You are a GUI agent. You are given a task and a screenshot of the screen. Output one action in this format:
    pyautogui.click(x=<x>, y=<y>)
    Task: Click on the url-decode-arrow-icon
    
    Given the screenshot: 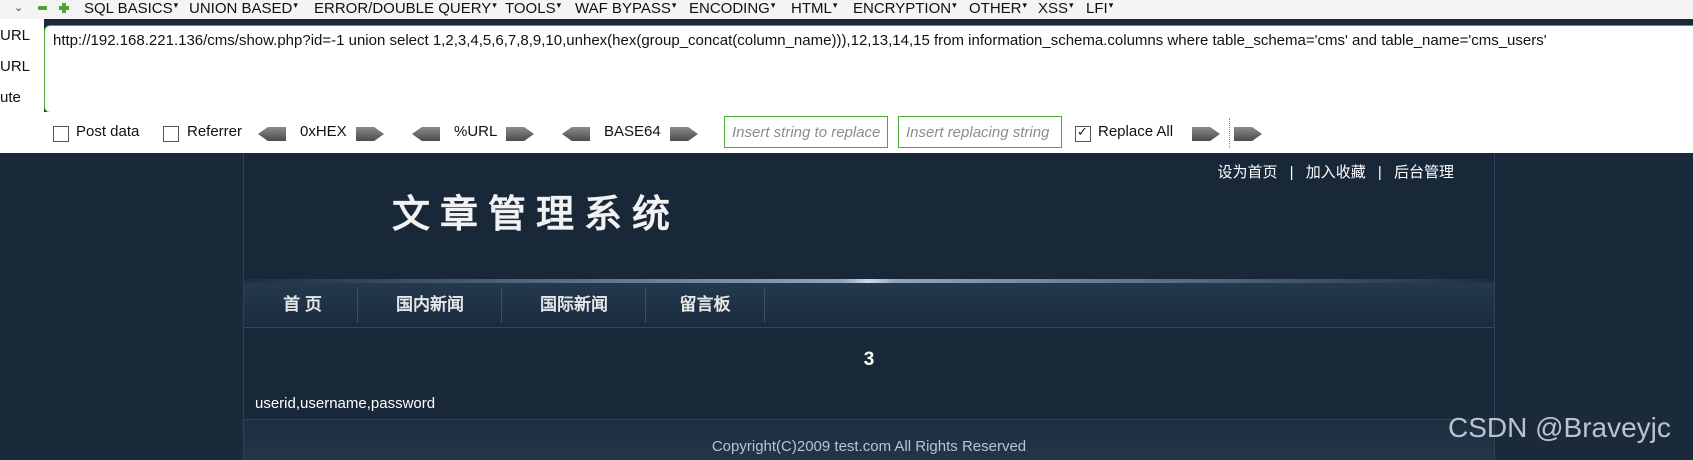 What is the action you would take?
    pyautogui.click(x=426, y=134)
    